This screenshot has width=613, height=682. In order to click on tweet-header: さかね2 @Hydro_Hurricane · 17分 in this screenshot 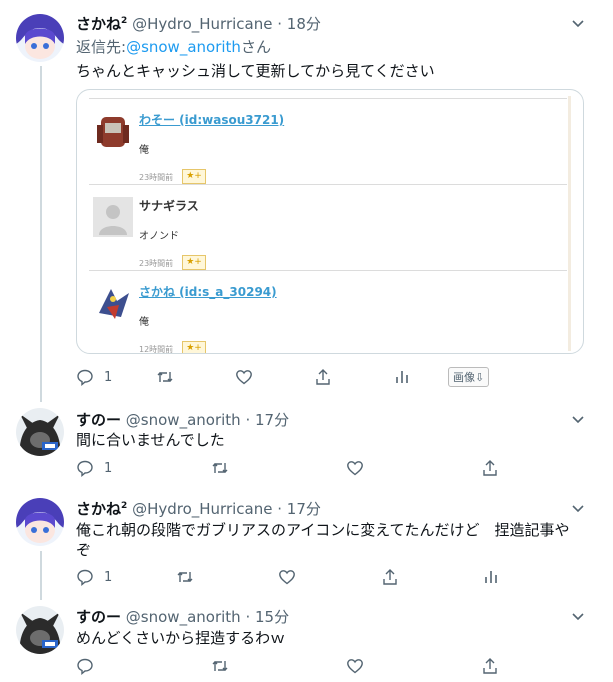, I will do `click(198, 508)`.